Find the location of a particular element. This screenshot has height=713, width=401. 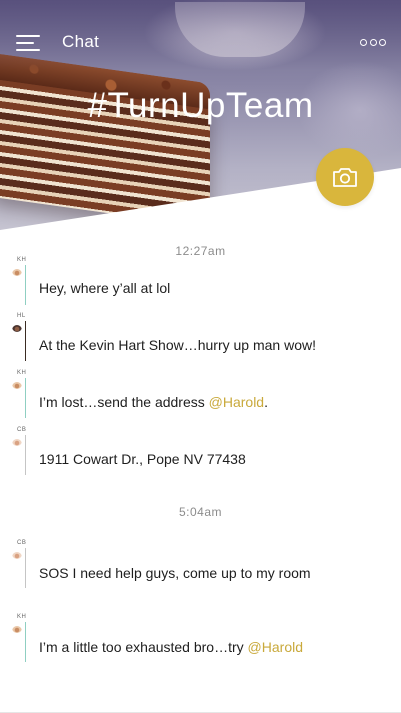

more-dots-icon is located at coordinates (373, 43).